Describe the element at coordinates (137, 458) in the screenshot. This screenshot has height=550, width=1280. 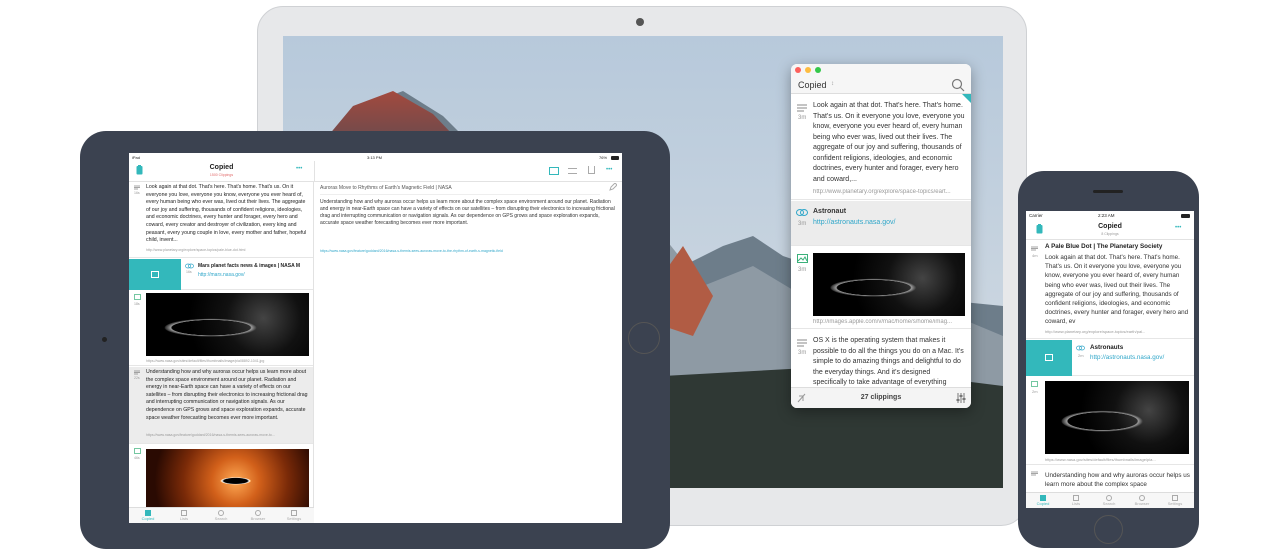
I see `clipping-time: 46s` at that location.